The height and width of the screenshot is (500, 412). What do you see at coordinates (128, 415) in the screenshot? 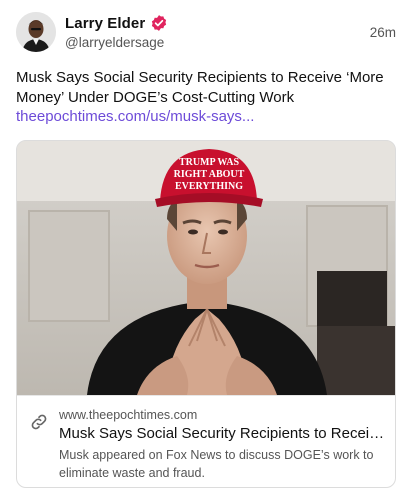
I see `card-domain: www.theepochtimes.com` at bounding box center [128, 415].